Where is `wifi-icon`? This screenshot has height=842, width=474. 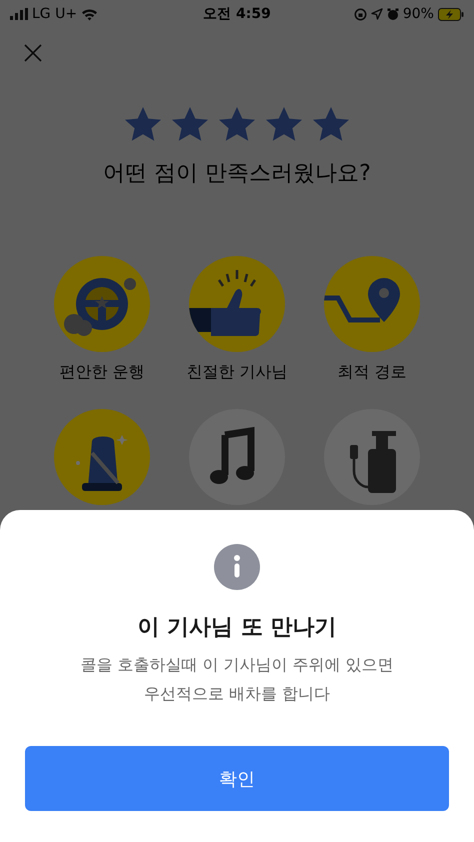 wifi-icon is located at coordinates (89, 14).